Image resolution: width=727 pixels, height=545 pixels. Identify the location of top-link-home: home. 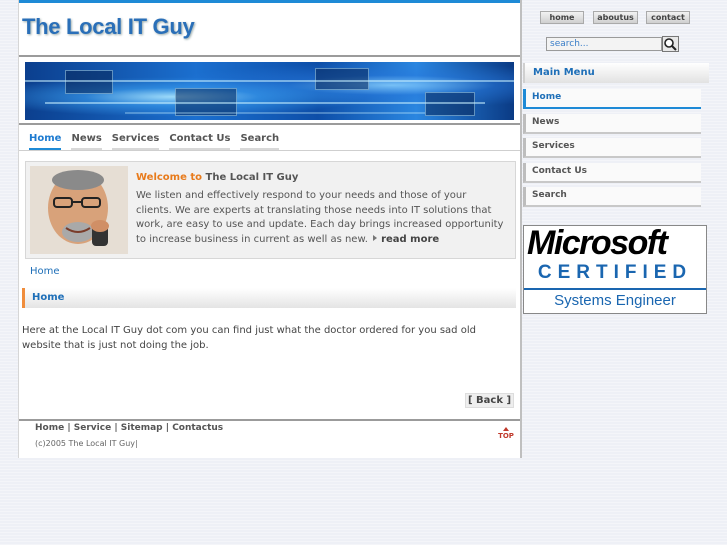
(562, 17).